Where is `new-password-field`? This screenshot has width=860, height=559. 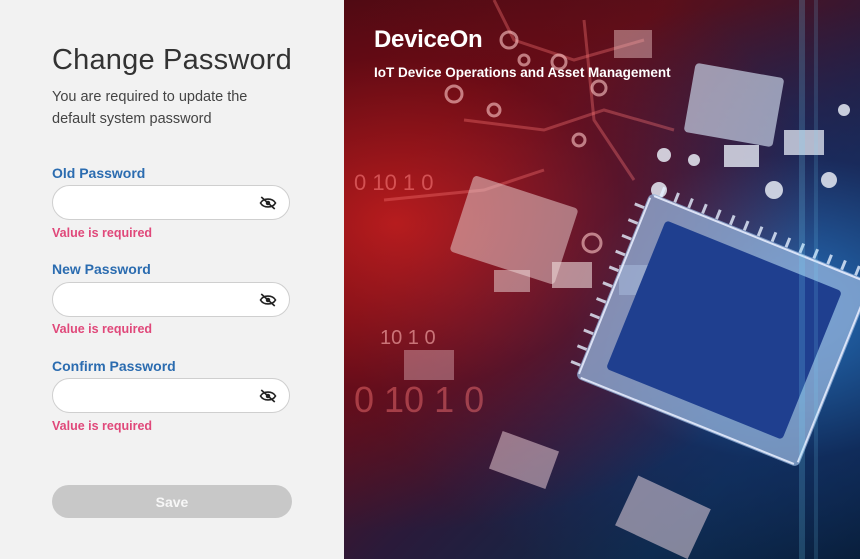
new-password-field is located at coordinates (171, 299).